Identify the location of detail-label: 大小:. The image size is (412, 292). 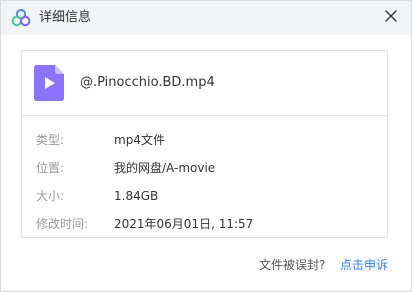
(50, 196).